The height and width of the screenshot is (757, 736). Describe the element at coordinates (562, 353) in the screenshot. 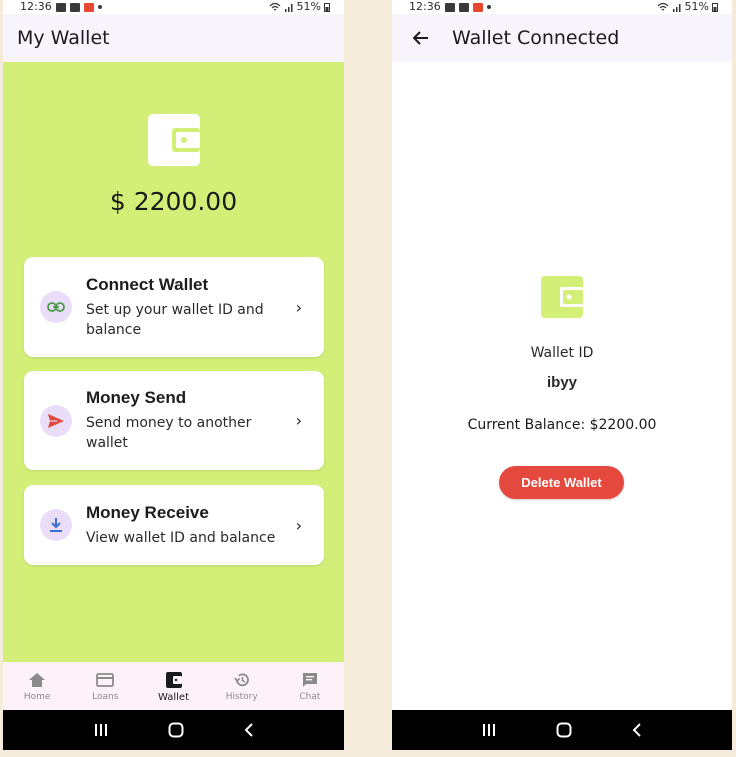

I see `wallet-id-label: Wallet ID` at that location.